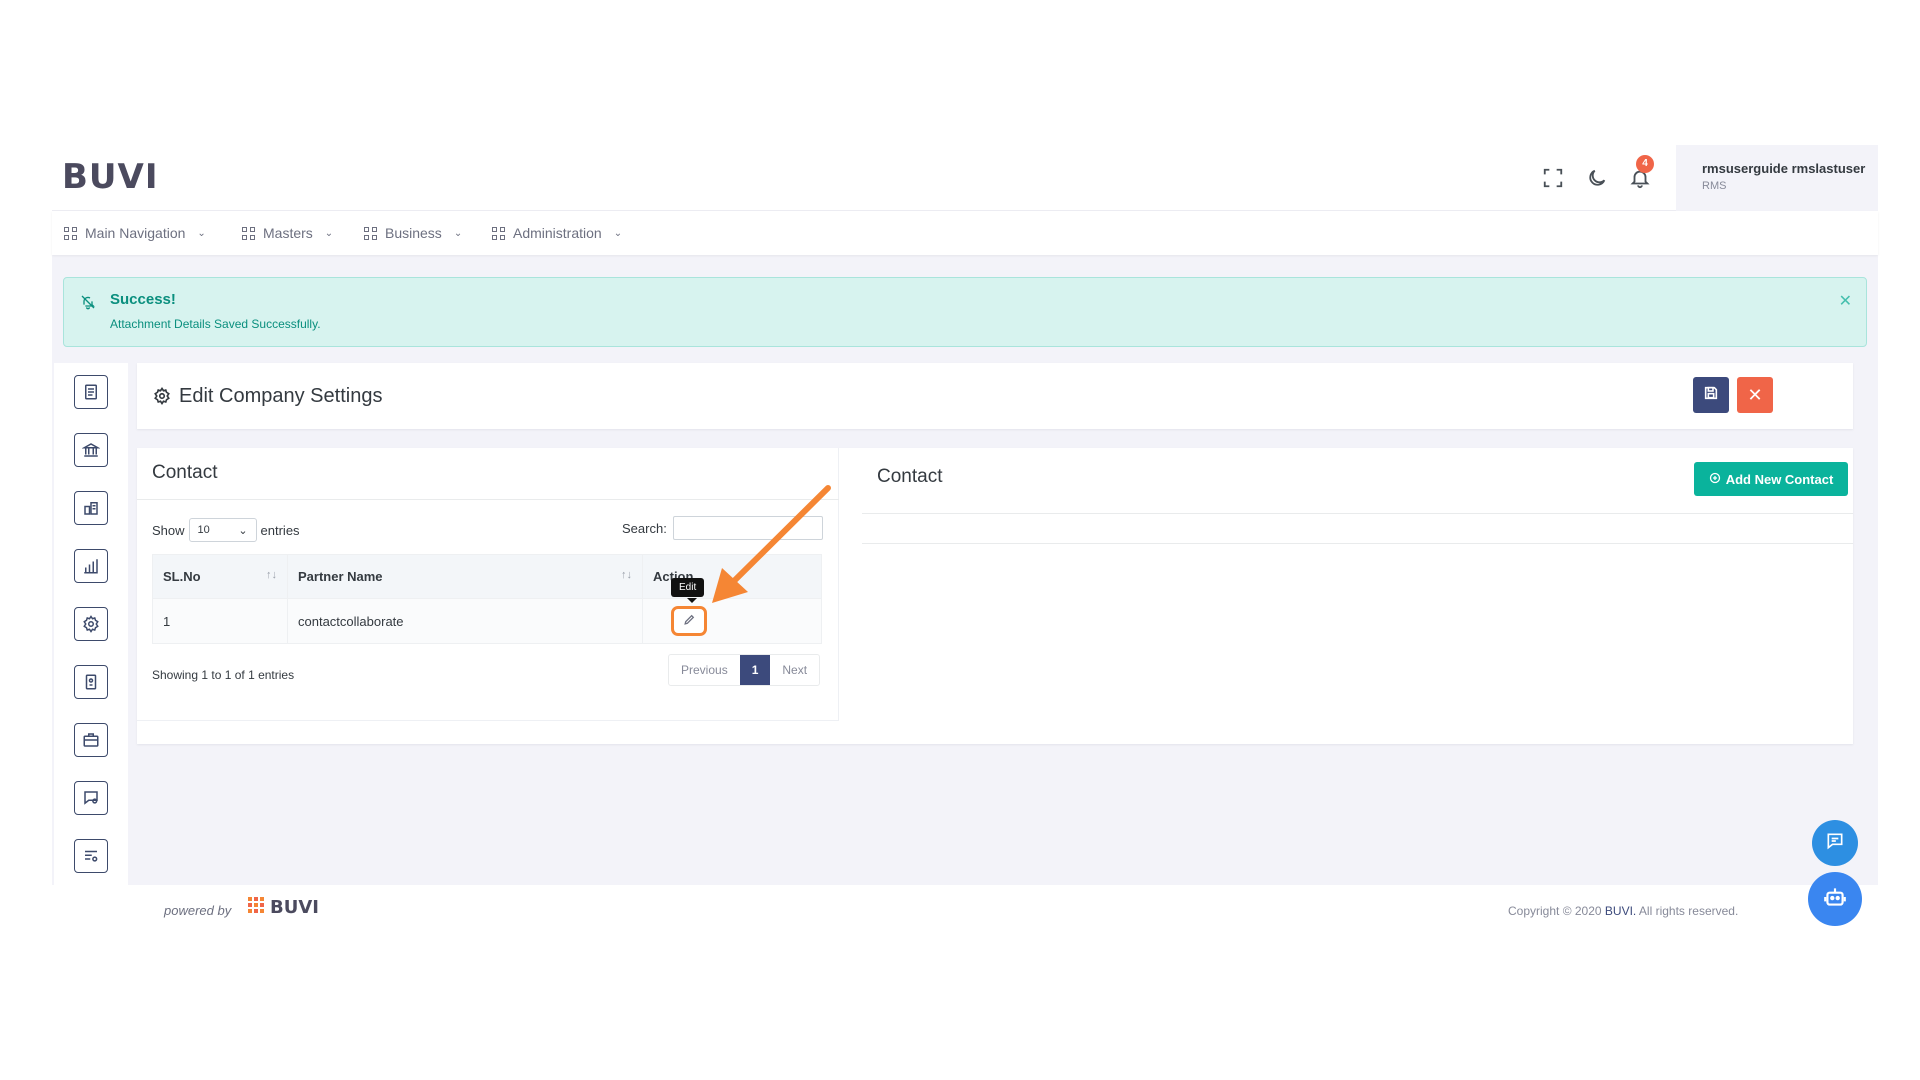 This screenshot has width=1920, height=1080. I want to click on logo-dots-icon, so click(256, 907).